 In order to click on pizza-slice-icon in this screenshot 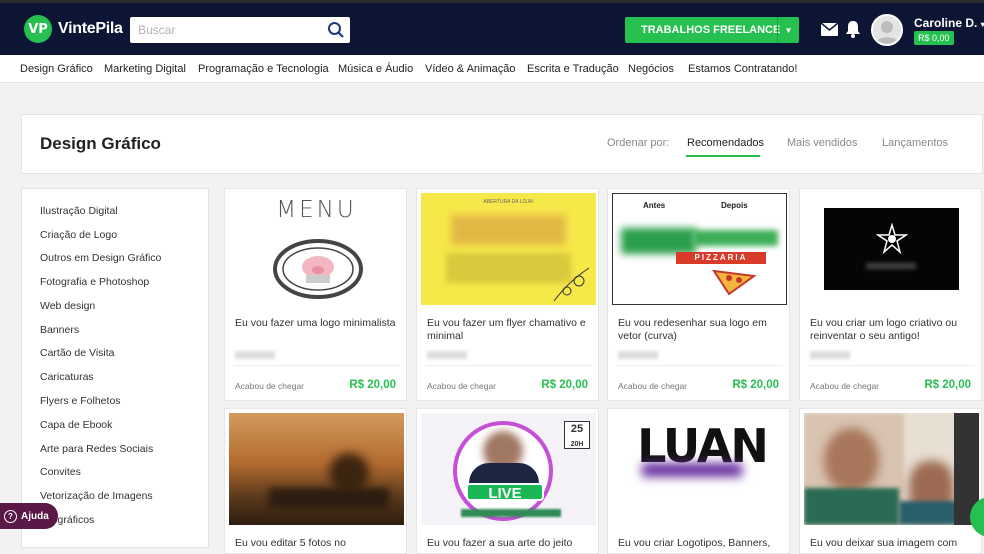, I will do `click(734, 282)`.